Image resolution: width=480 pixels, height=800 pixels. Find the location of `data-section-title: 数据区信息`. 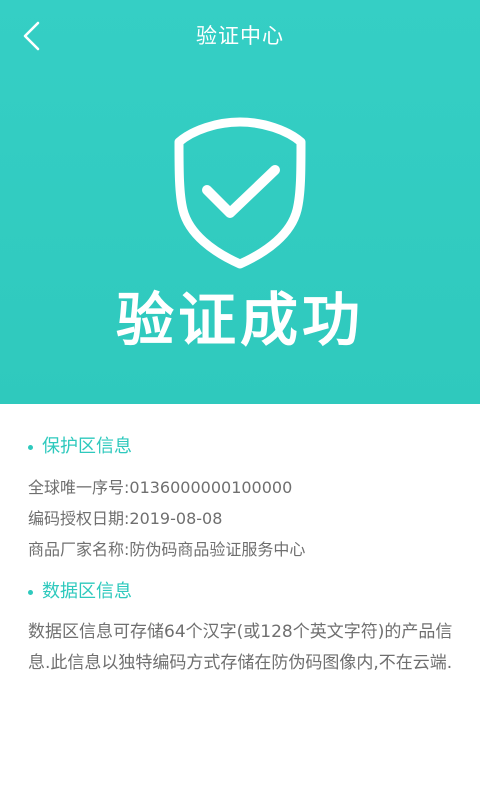

data-section-title: 数据区信息 is located at coordinates (241, 592).